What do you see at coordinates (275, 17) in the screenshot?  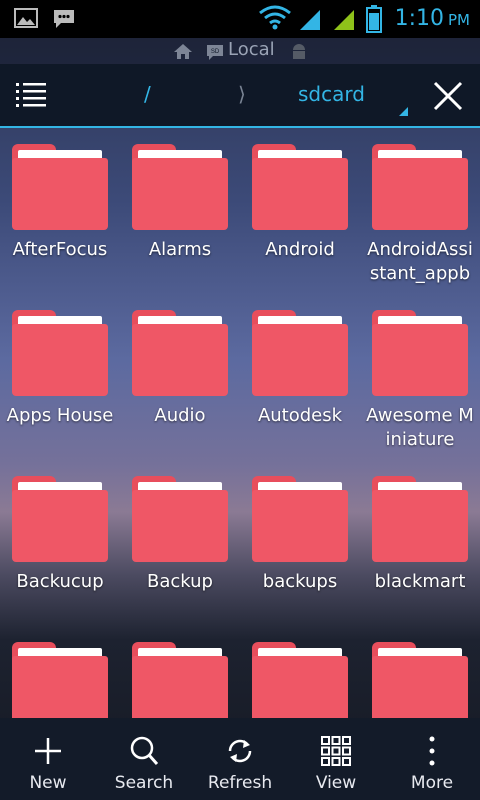 I see `wifi-icon` at bounding box center [275, 17].